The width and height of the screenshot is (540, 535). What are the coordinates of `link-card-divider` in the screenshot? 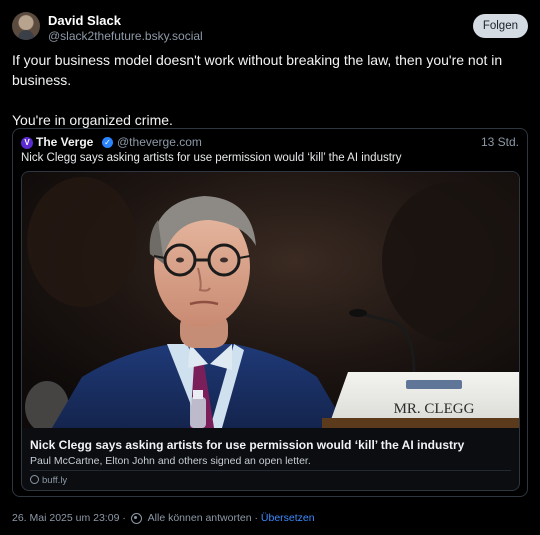 It's located at (270, 470).